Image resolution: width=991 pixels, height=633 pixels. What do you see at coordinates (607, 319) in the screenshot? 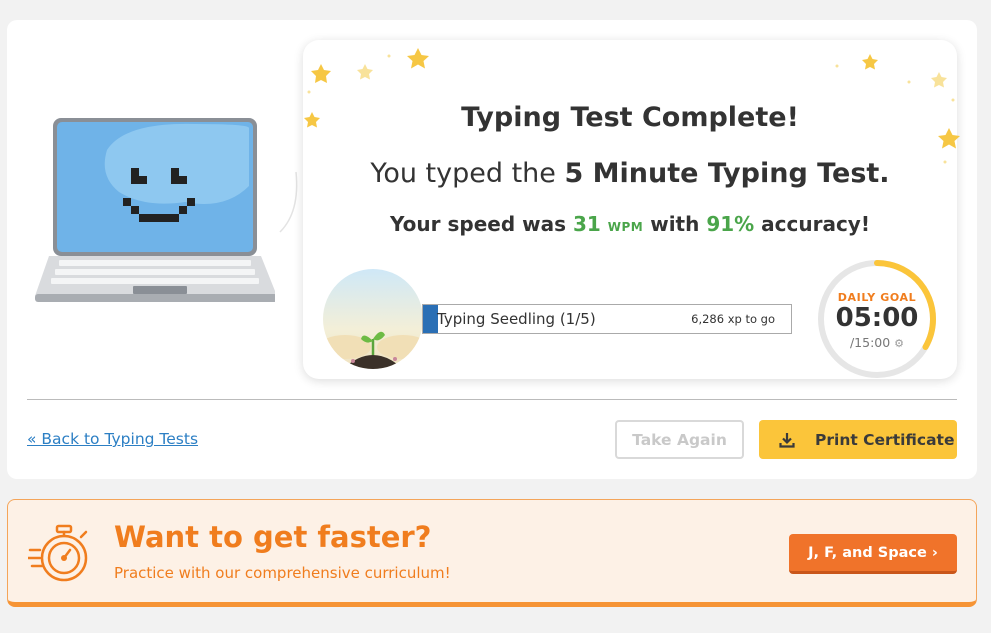
I see `level-progress-bar: Typing Seedling (1/5) 6,286 xp to go` at bounding box center [607, 319].